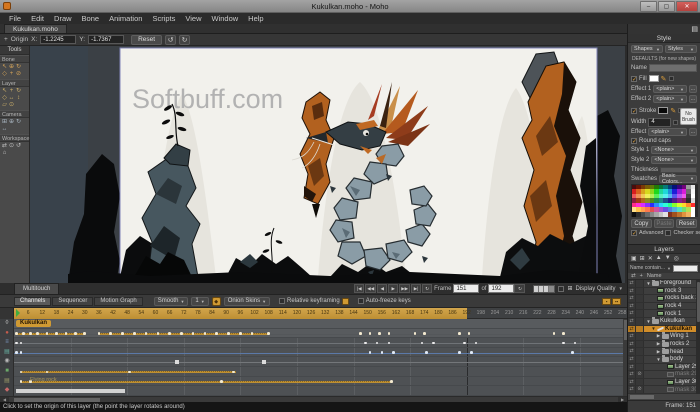 The width and height of the screenshot is (700, 412). I want to click on move-layer-up-icon: ▲, so click(659, 258).